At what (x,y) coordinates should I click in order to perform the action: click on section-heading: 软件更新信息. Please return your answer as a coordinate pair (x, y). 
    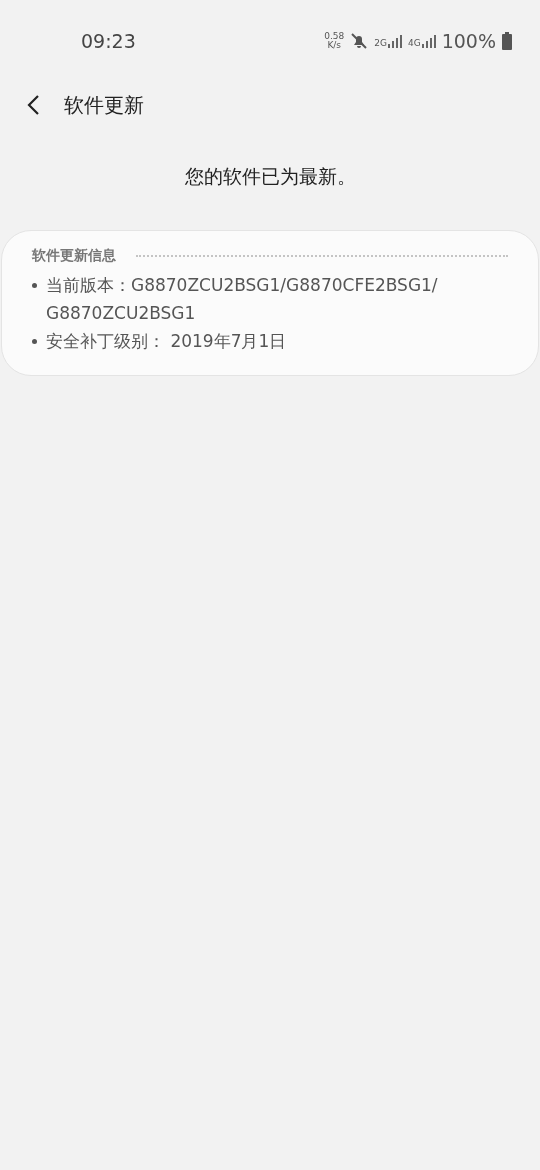
    Looking at the image, I should click on (74, 256).